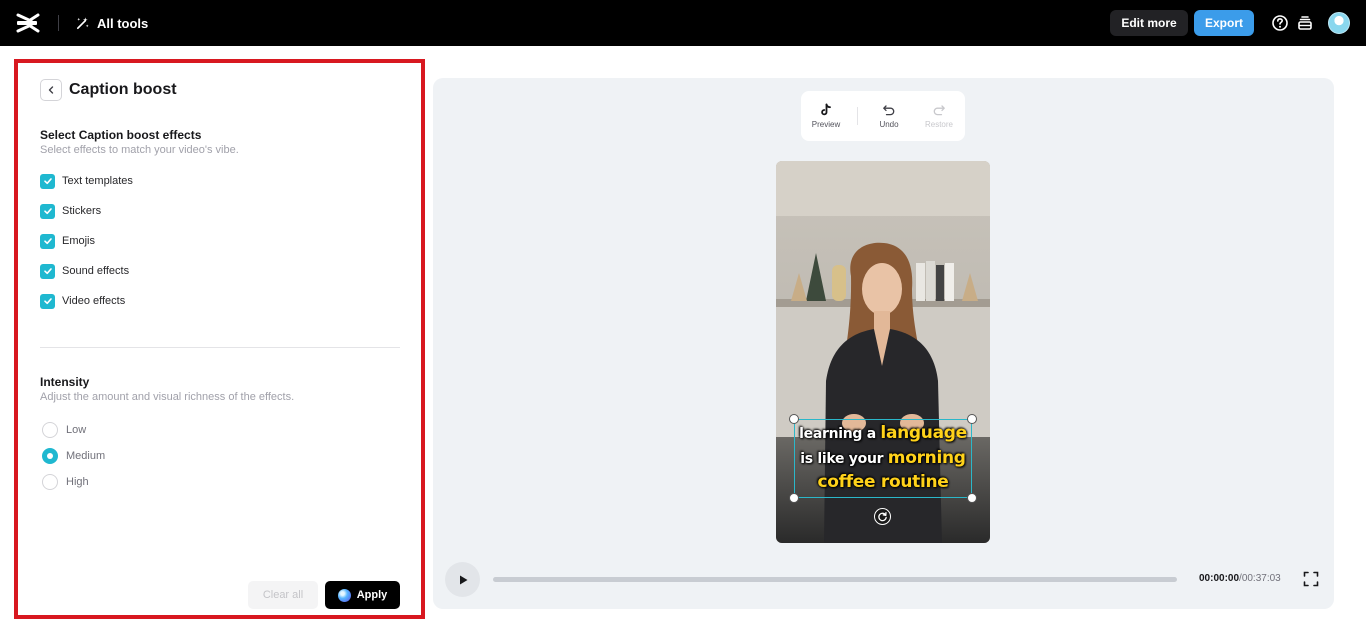  I want to click on play-button, so click(462, 579).